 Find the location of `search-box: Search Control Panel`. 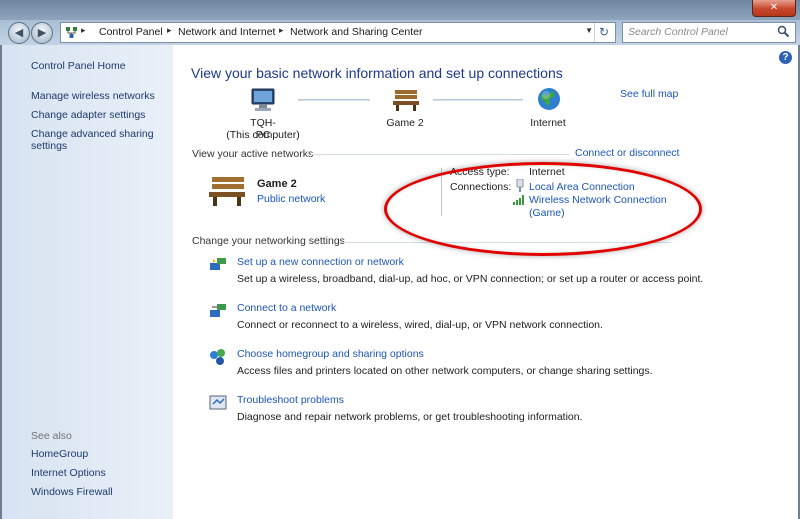

search-box: Search Control Panel is located at coordinates (709, 32).